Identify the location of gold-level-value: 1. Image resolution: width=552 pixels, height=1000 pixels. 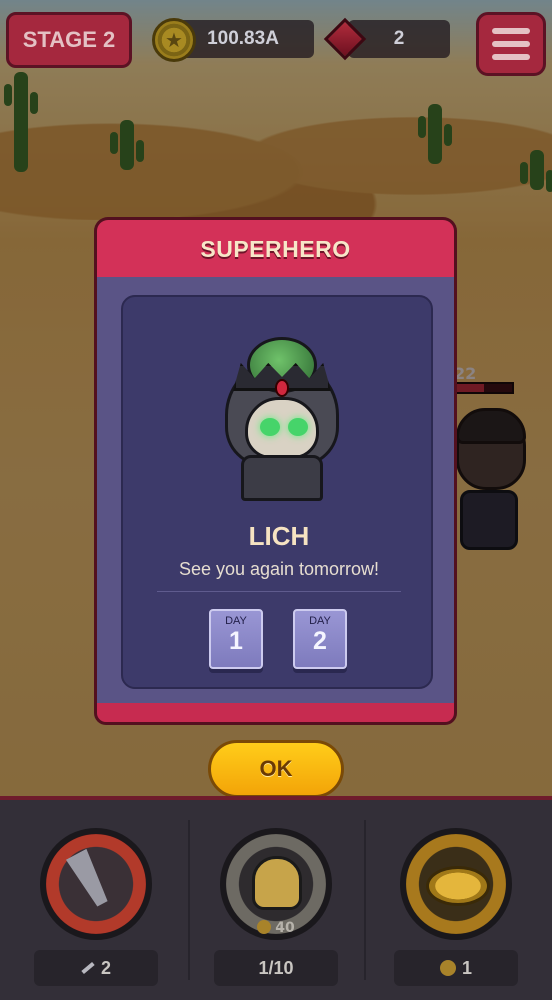
(466, 967).